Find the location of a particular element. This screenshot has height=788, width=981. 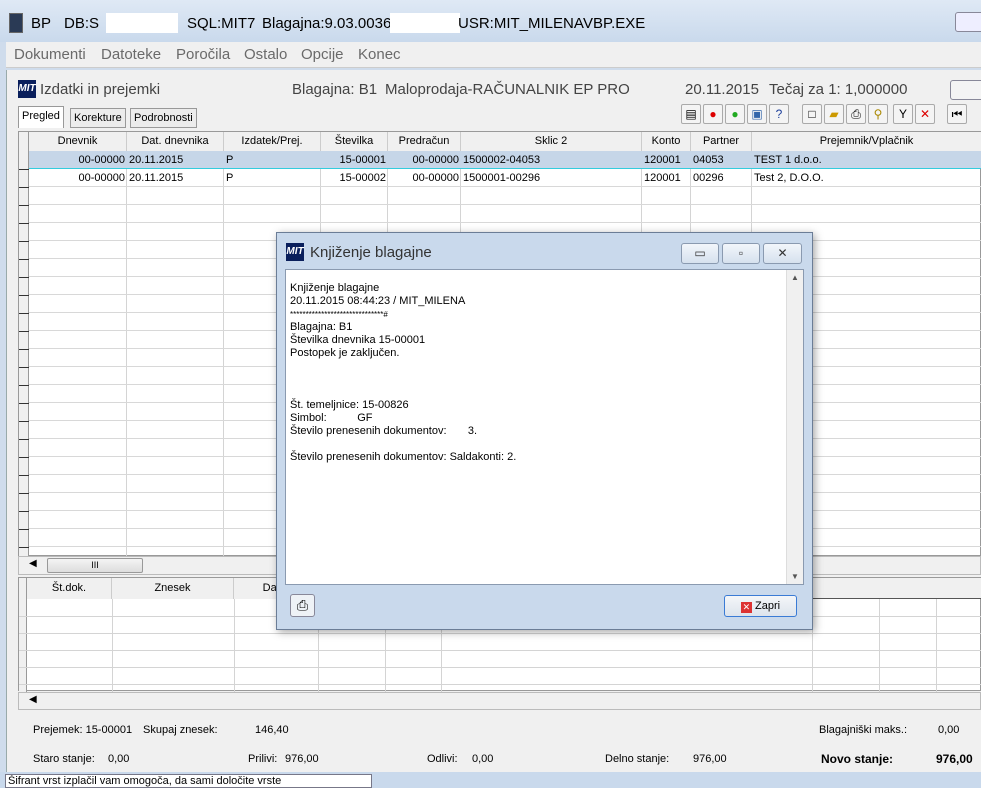

minimize-button is located at coordinates (968, 22).